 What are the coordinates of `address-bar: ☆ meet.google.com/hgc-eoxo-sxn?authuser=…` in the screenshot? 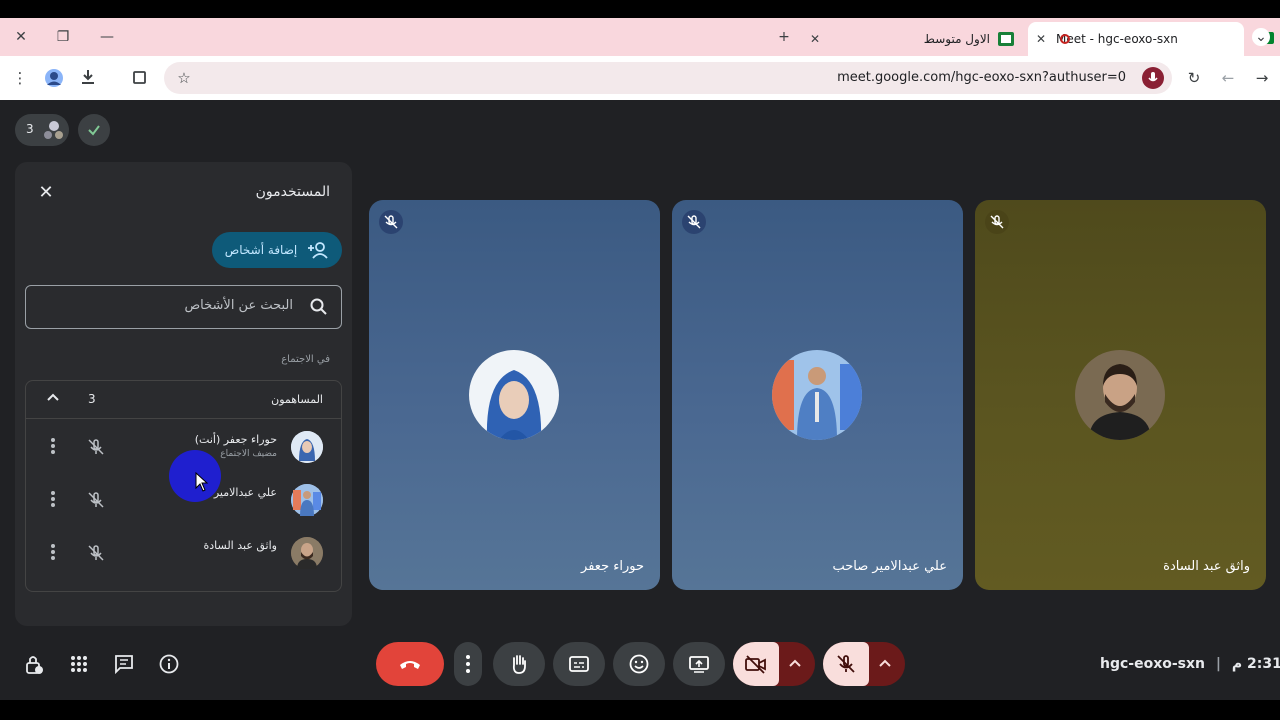 It's located at (668, 78).